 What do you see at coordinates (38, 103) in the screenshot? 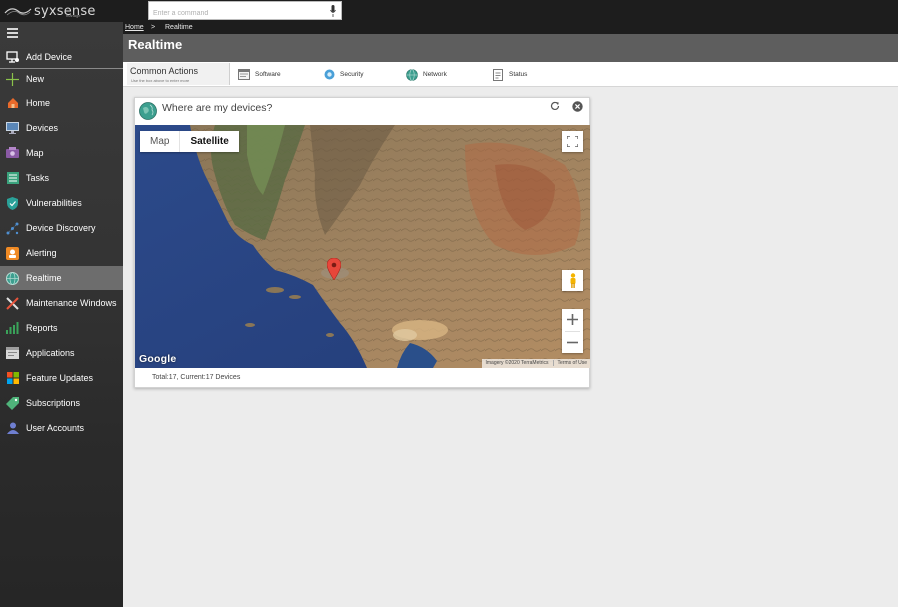
I see `sidebar-item-label: Home` at bounding box center [38, 103].